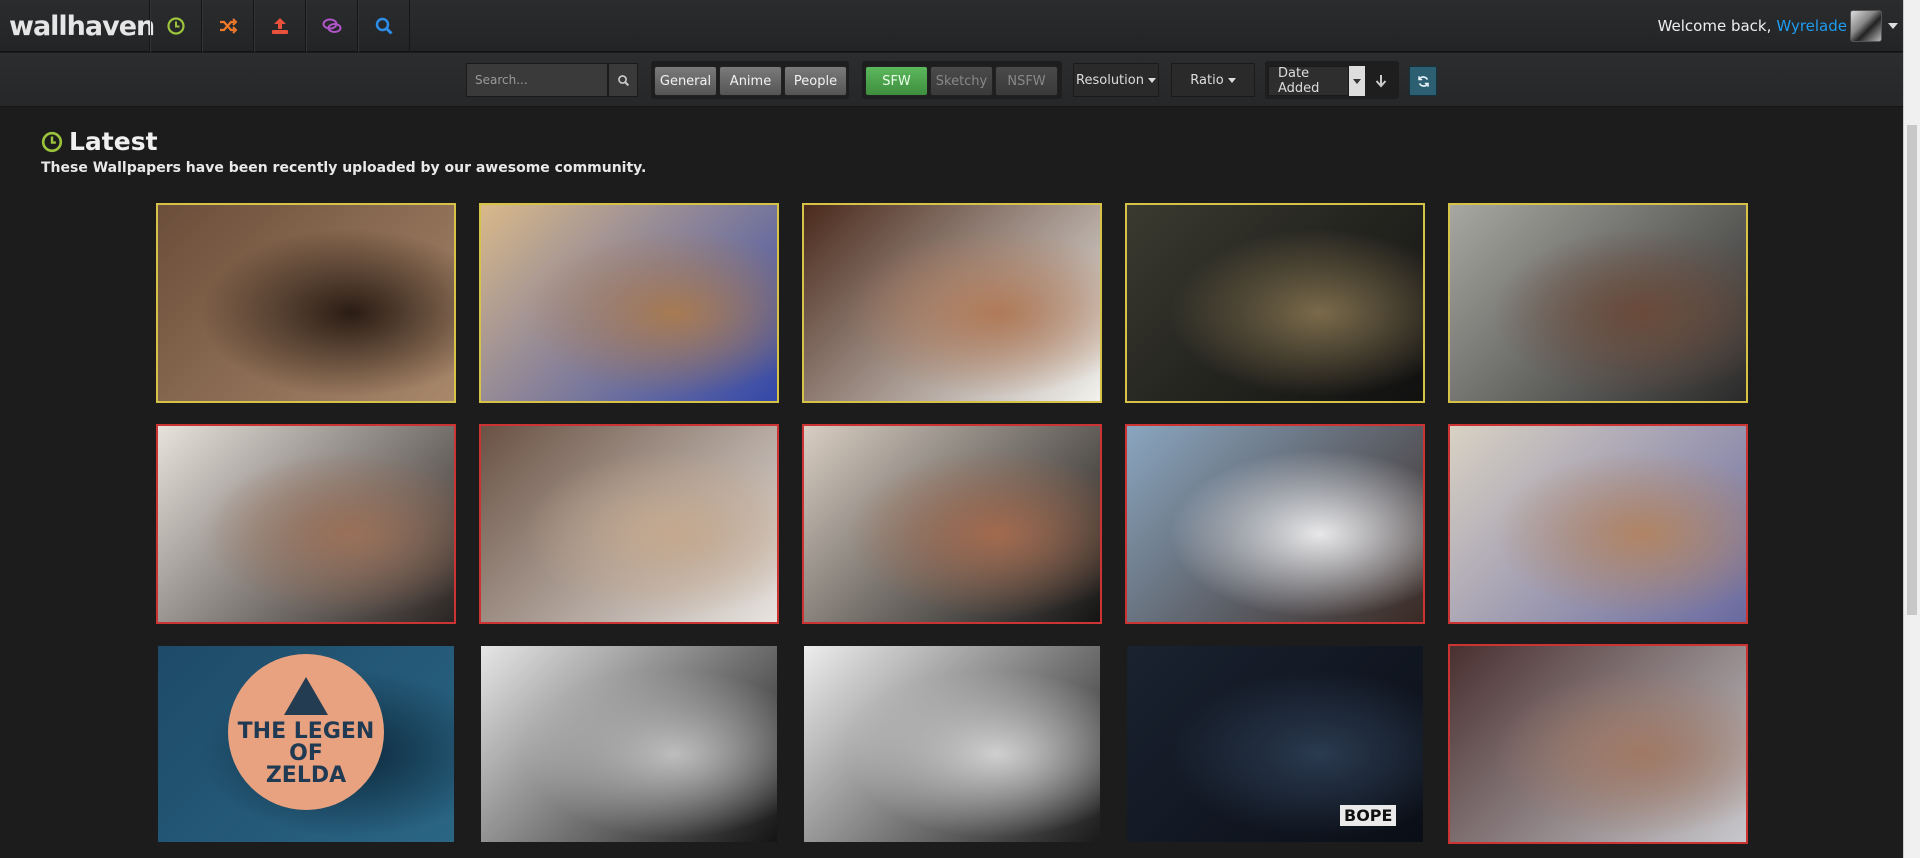 Image resolution: width=1920 pixels, height=858 pixels. Describe the element at coordinates (1308, 81) in the screenshot. I see `sort-select: Date Added` at that location.